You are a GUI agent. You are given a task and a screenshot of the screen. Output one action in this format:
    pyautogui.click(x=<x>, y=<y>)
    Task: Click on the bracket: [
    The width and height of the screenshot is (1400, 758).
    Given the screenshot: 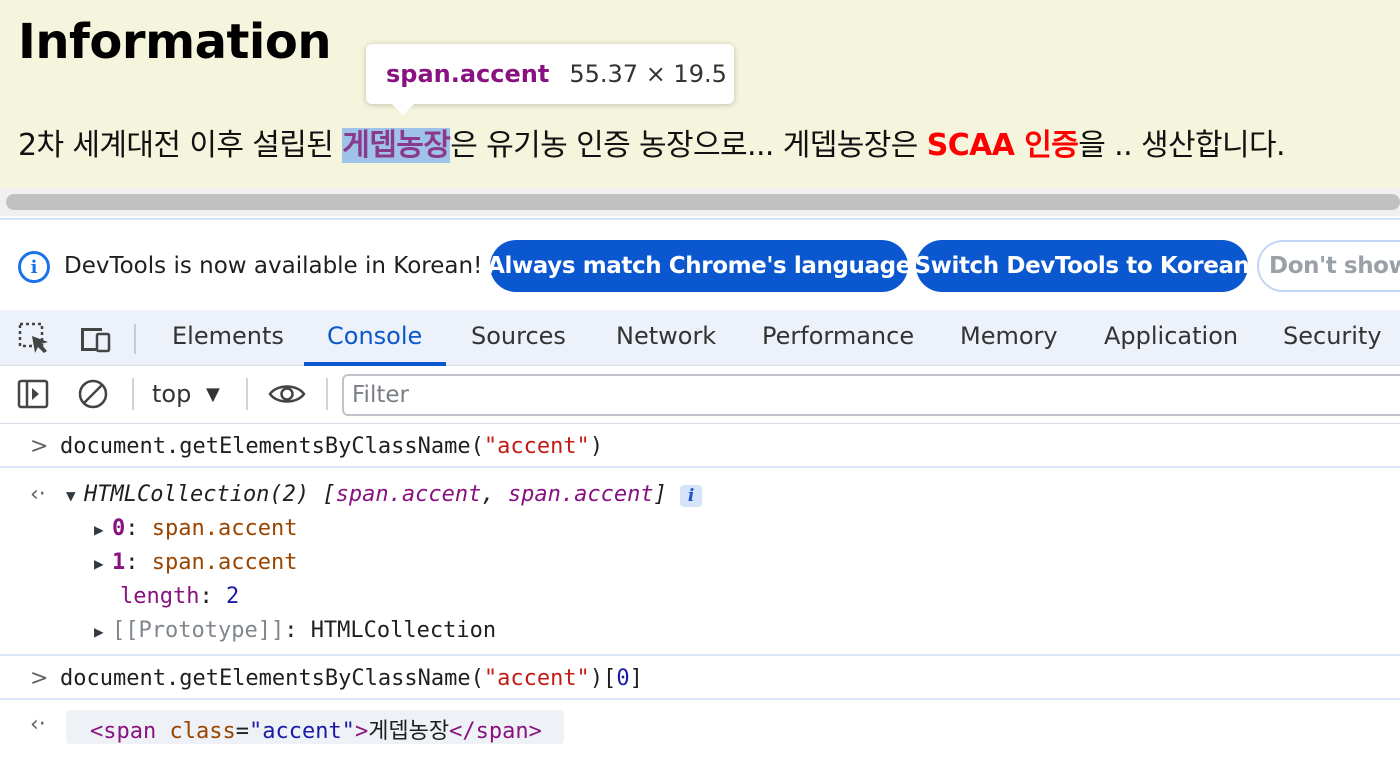 What is the action you would take?
    pyautogui.click(x=329, y=494)
    